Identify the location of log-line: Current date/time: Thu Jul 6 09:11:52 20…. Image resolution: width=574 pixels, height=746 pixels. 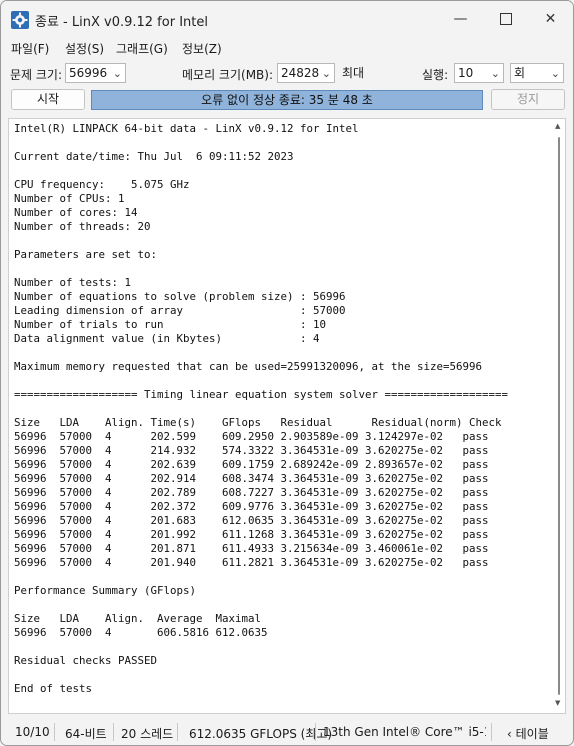
(154, 156).